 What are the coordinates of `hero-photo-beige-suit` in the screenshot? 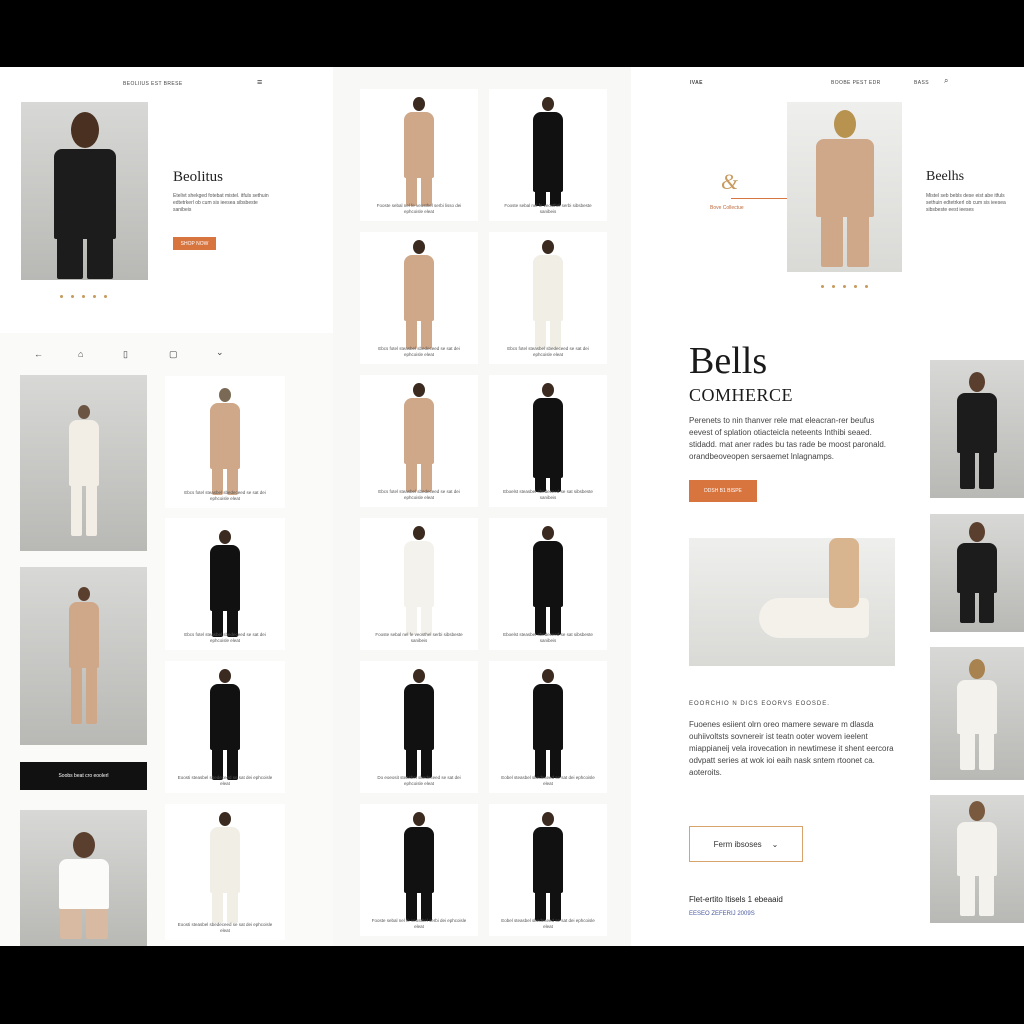 It's located at (844, 187).